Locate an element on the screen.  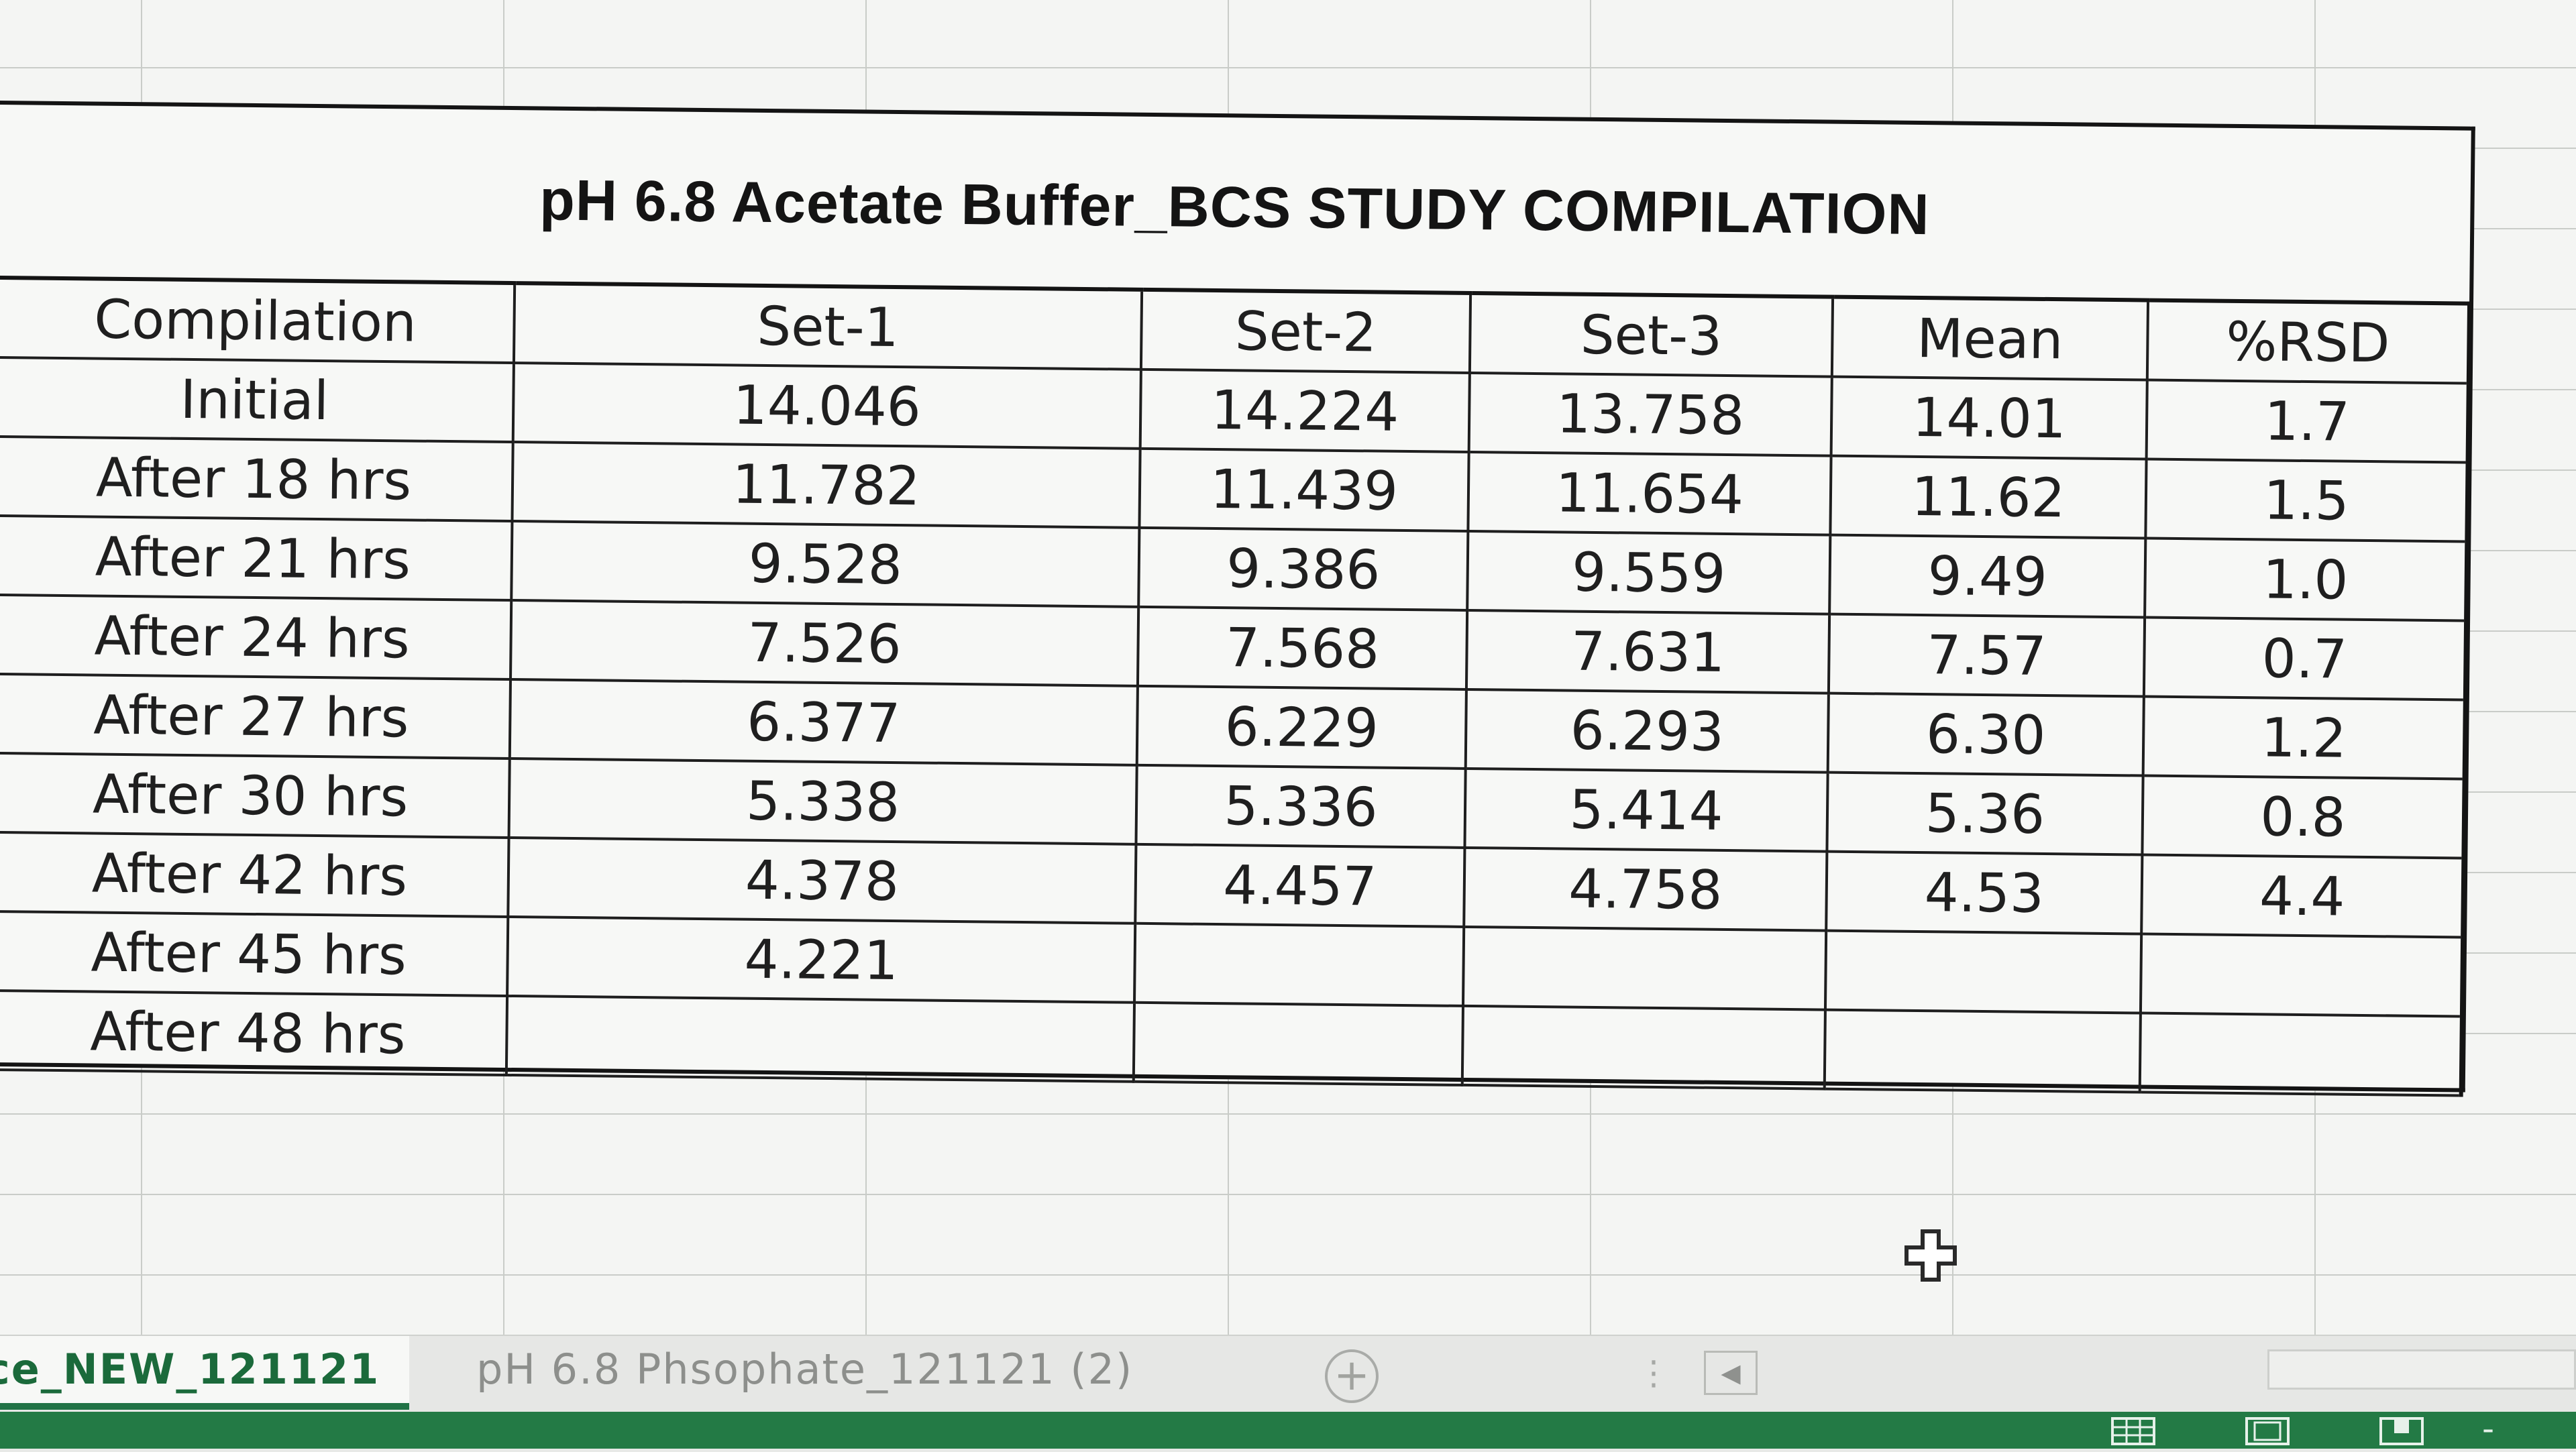
value-cell: 6.293 is located at coordinates (1647, 731).